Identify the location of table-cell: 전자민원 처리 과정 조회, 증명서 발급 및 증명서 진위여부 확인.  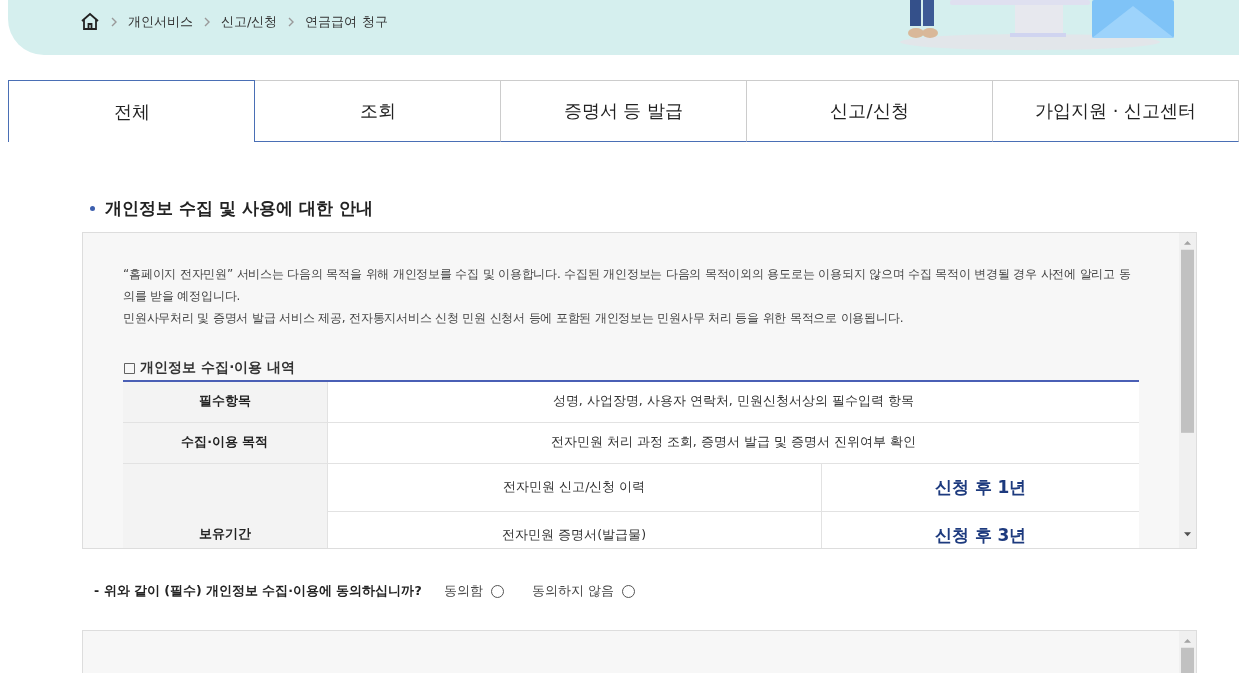
(733, 442).